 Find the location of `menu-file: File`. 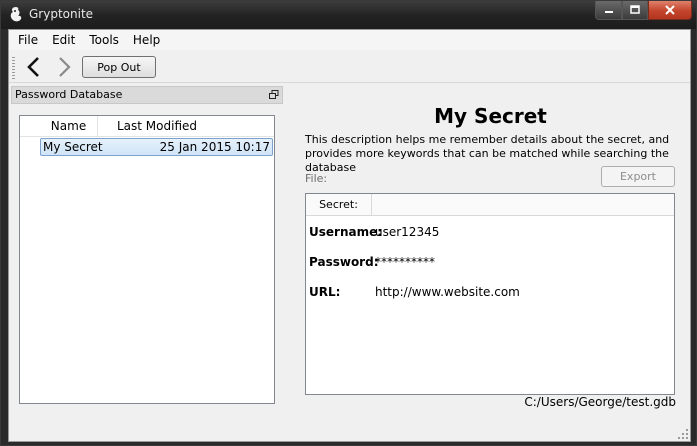

menu-file: File is located at coordinates (28, 40).